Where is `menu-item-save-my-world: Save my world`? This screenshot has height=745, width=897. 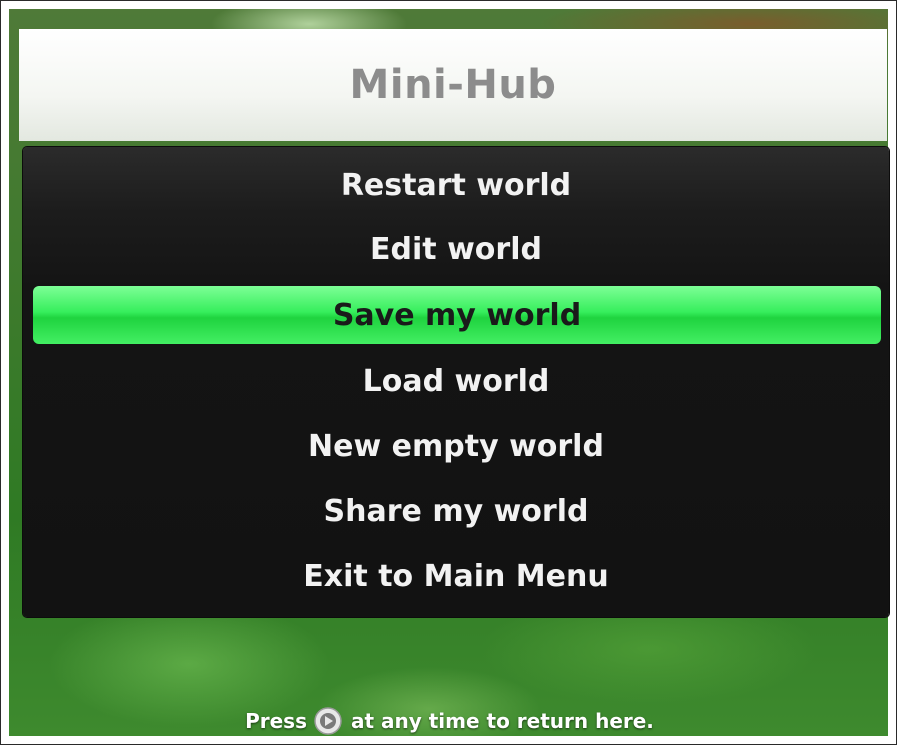
menu-item-save-my-world: Save my world is located at coordinates (457, 315).